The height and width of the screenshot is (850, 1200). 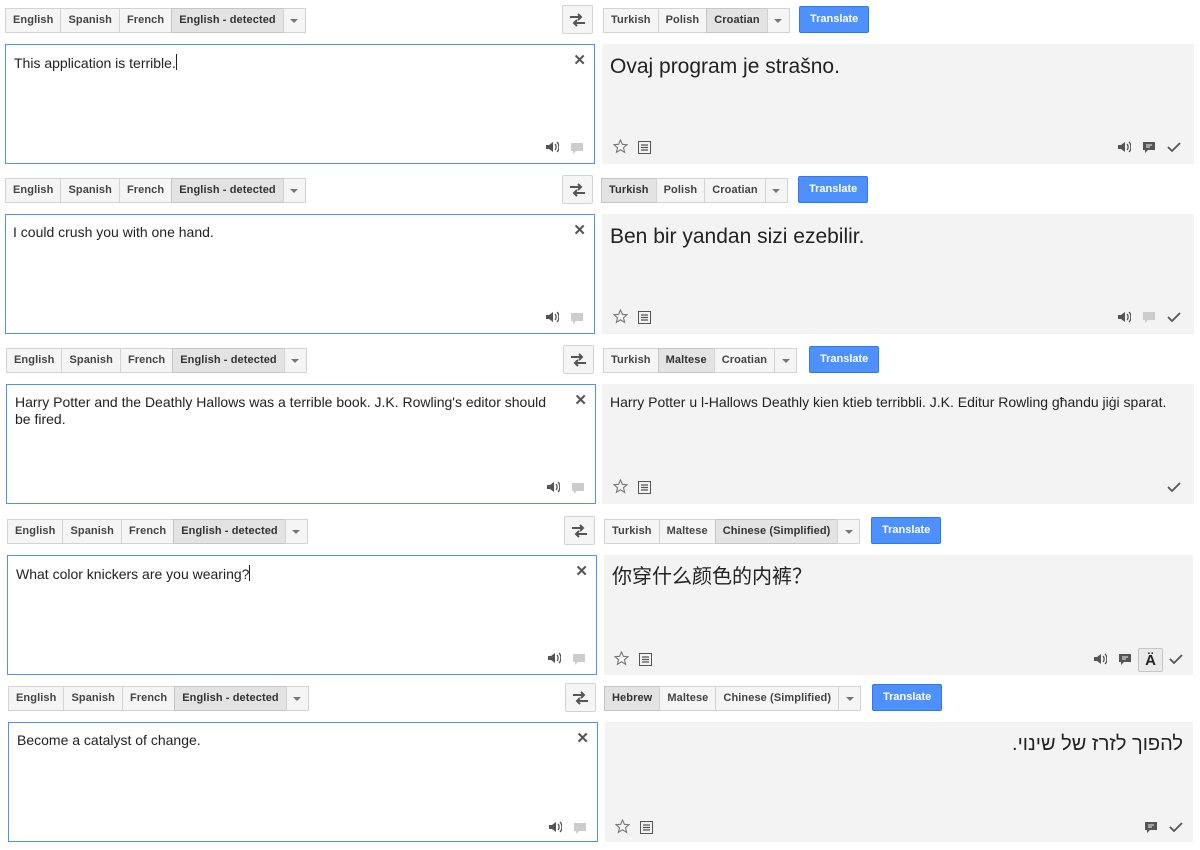 What do you see at coordinates (291, 574) in the screenshot?
I see `source-text: What color knickers are you wearing?` at bounding box center [291, 574].